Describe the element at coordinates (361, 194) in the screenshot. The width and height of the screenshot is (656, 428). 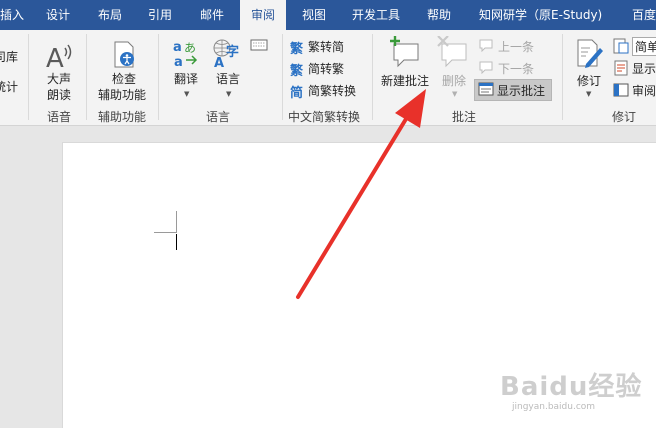
I see `annotation-arrow` at that location.